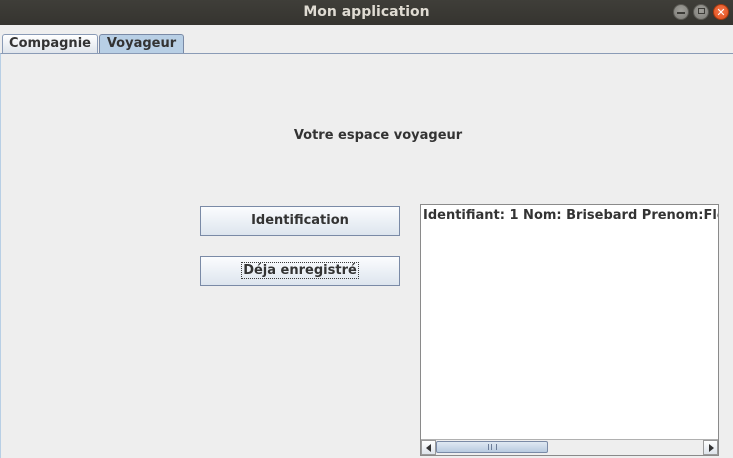  I want to click on title-bar: Mon application ✕, so click(366, 12).